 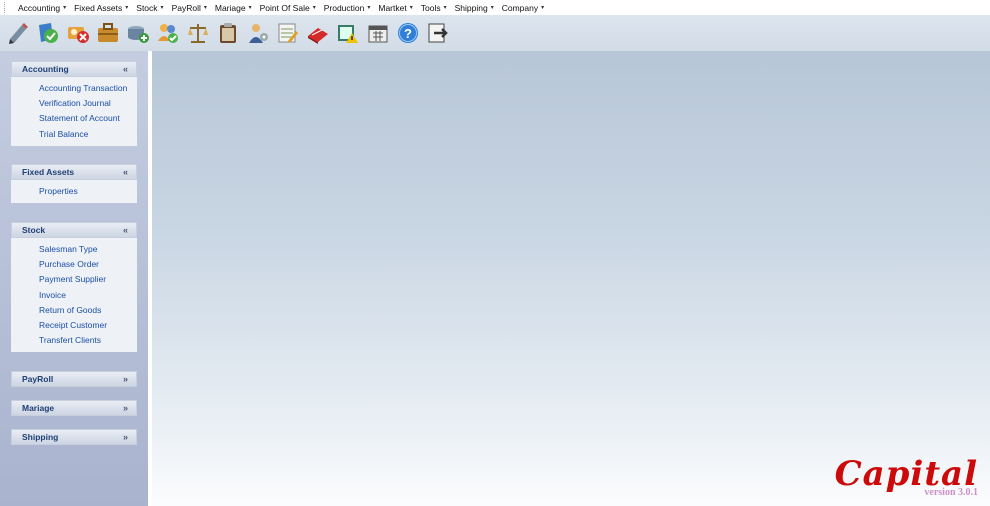 What do you see at coordinates (18, 33) in the screenshot?
I see `pen-icon` at bounding box center [18, 33].